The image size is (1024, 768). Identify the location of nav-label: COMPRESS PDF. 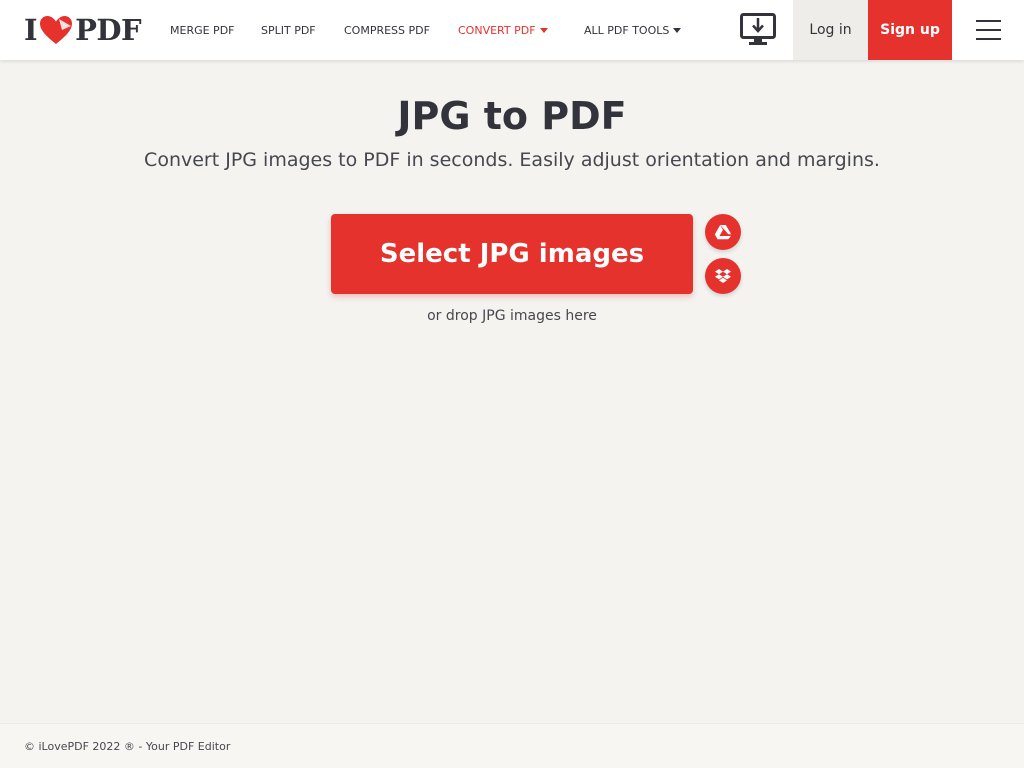
(387, 30).